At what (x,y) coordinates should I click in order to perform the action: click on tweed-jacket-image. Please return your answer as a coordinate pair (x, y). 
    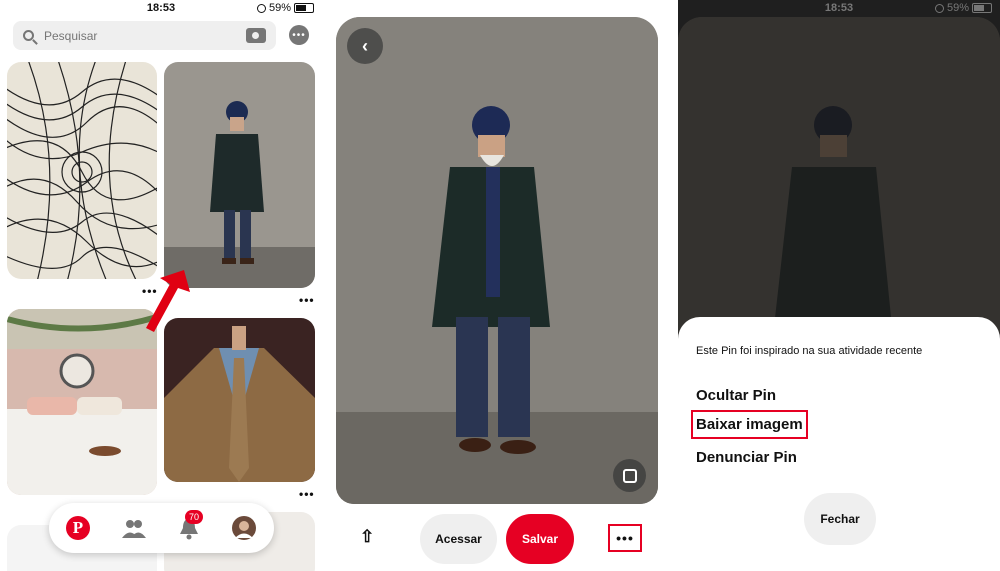
    Looking at the image, I should click on (239, 404).